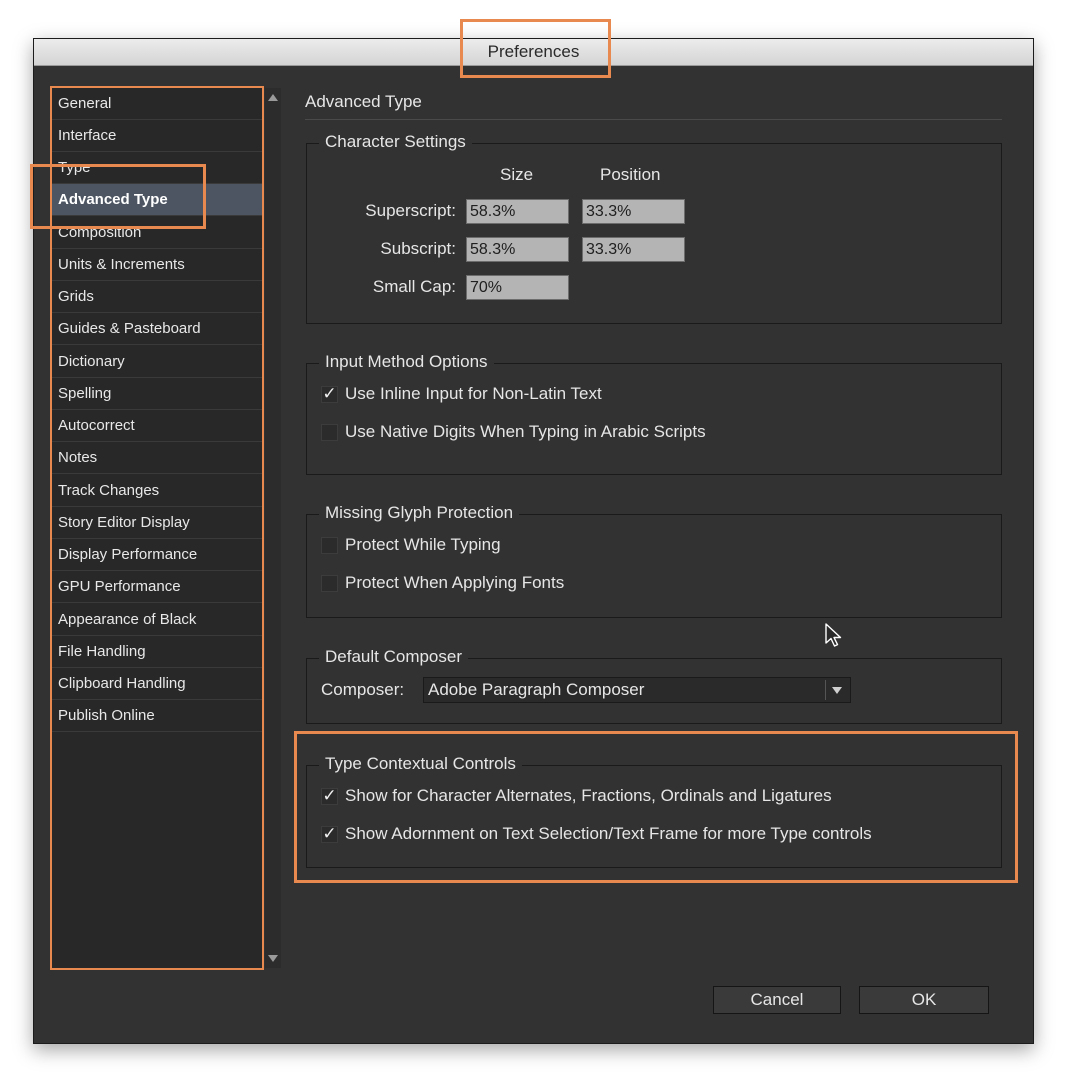  What do you see at coordinates (157, 104) in the screenshot?
I see `sidebar-item-general: General` at bounding box center [157, 104].